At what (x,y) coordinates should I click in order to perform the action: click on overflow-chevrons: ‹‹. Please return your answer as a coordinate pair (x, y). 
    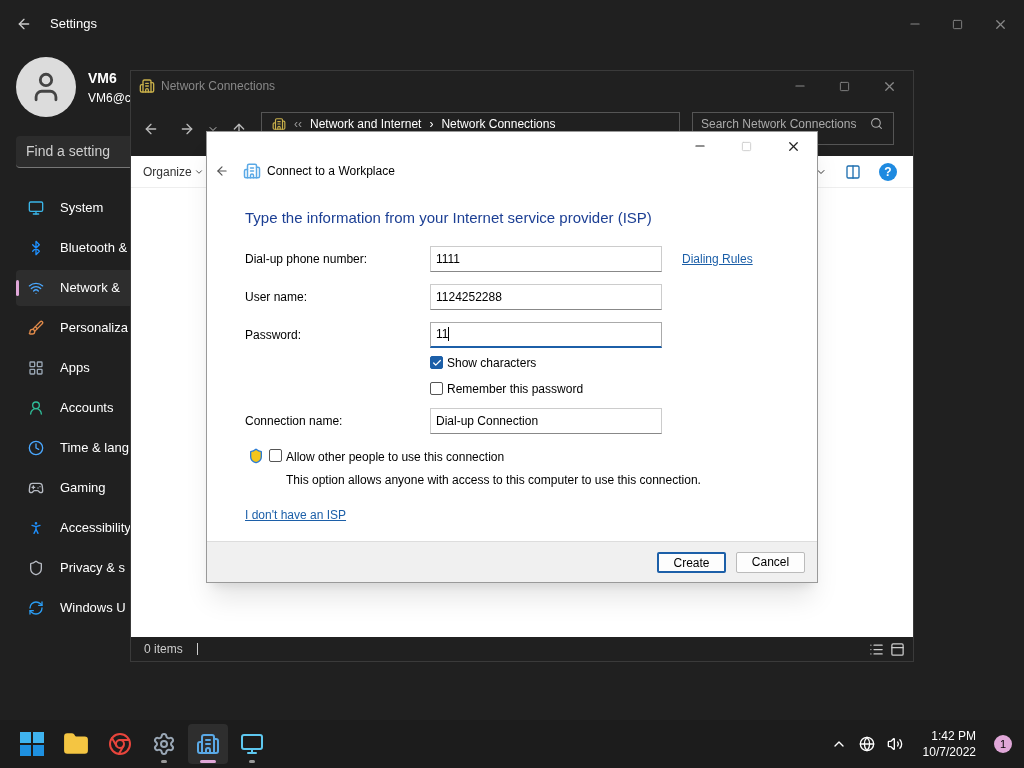
    Looking at the image, I should click on (298, 124).